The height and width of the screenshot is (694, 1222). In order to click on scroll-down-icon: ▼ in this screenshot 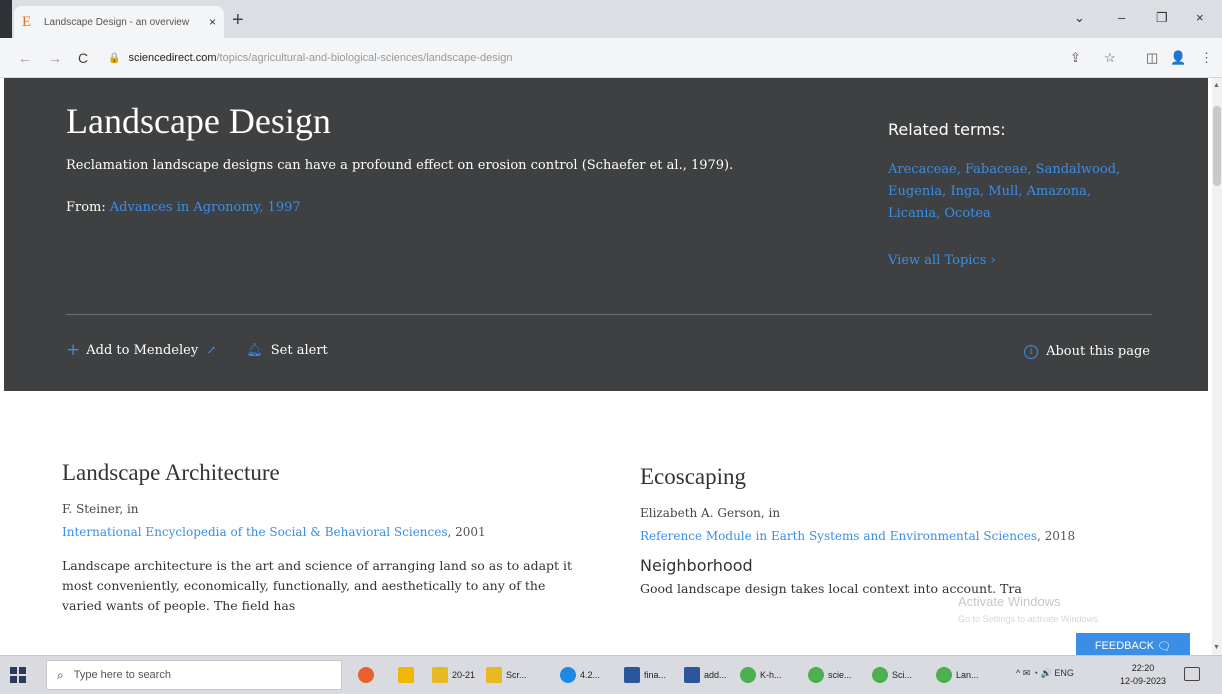, I will do `click(1216, 647)`.